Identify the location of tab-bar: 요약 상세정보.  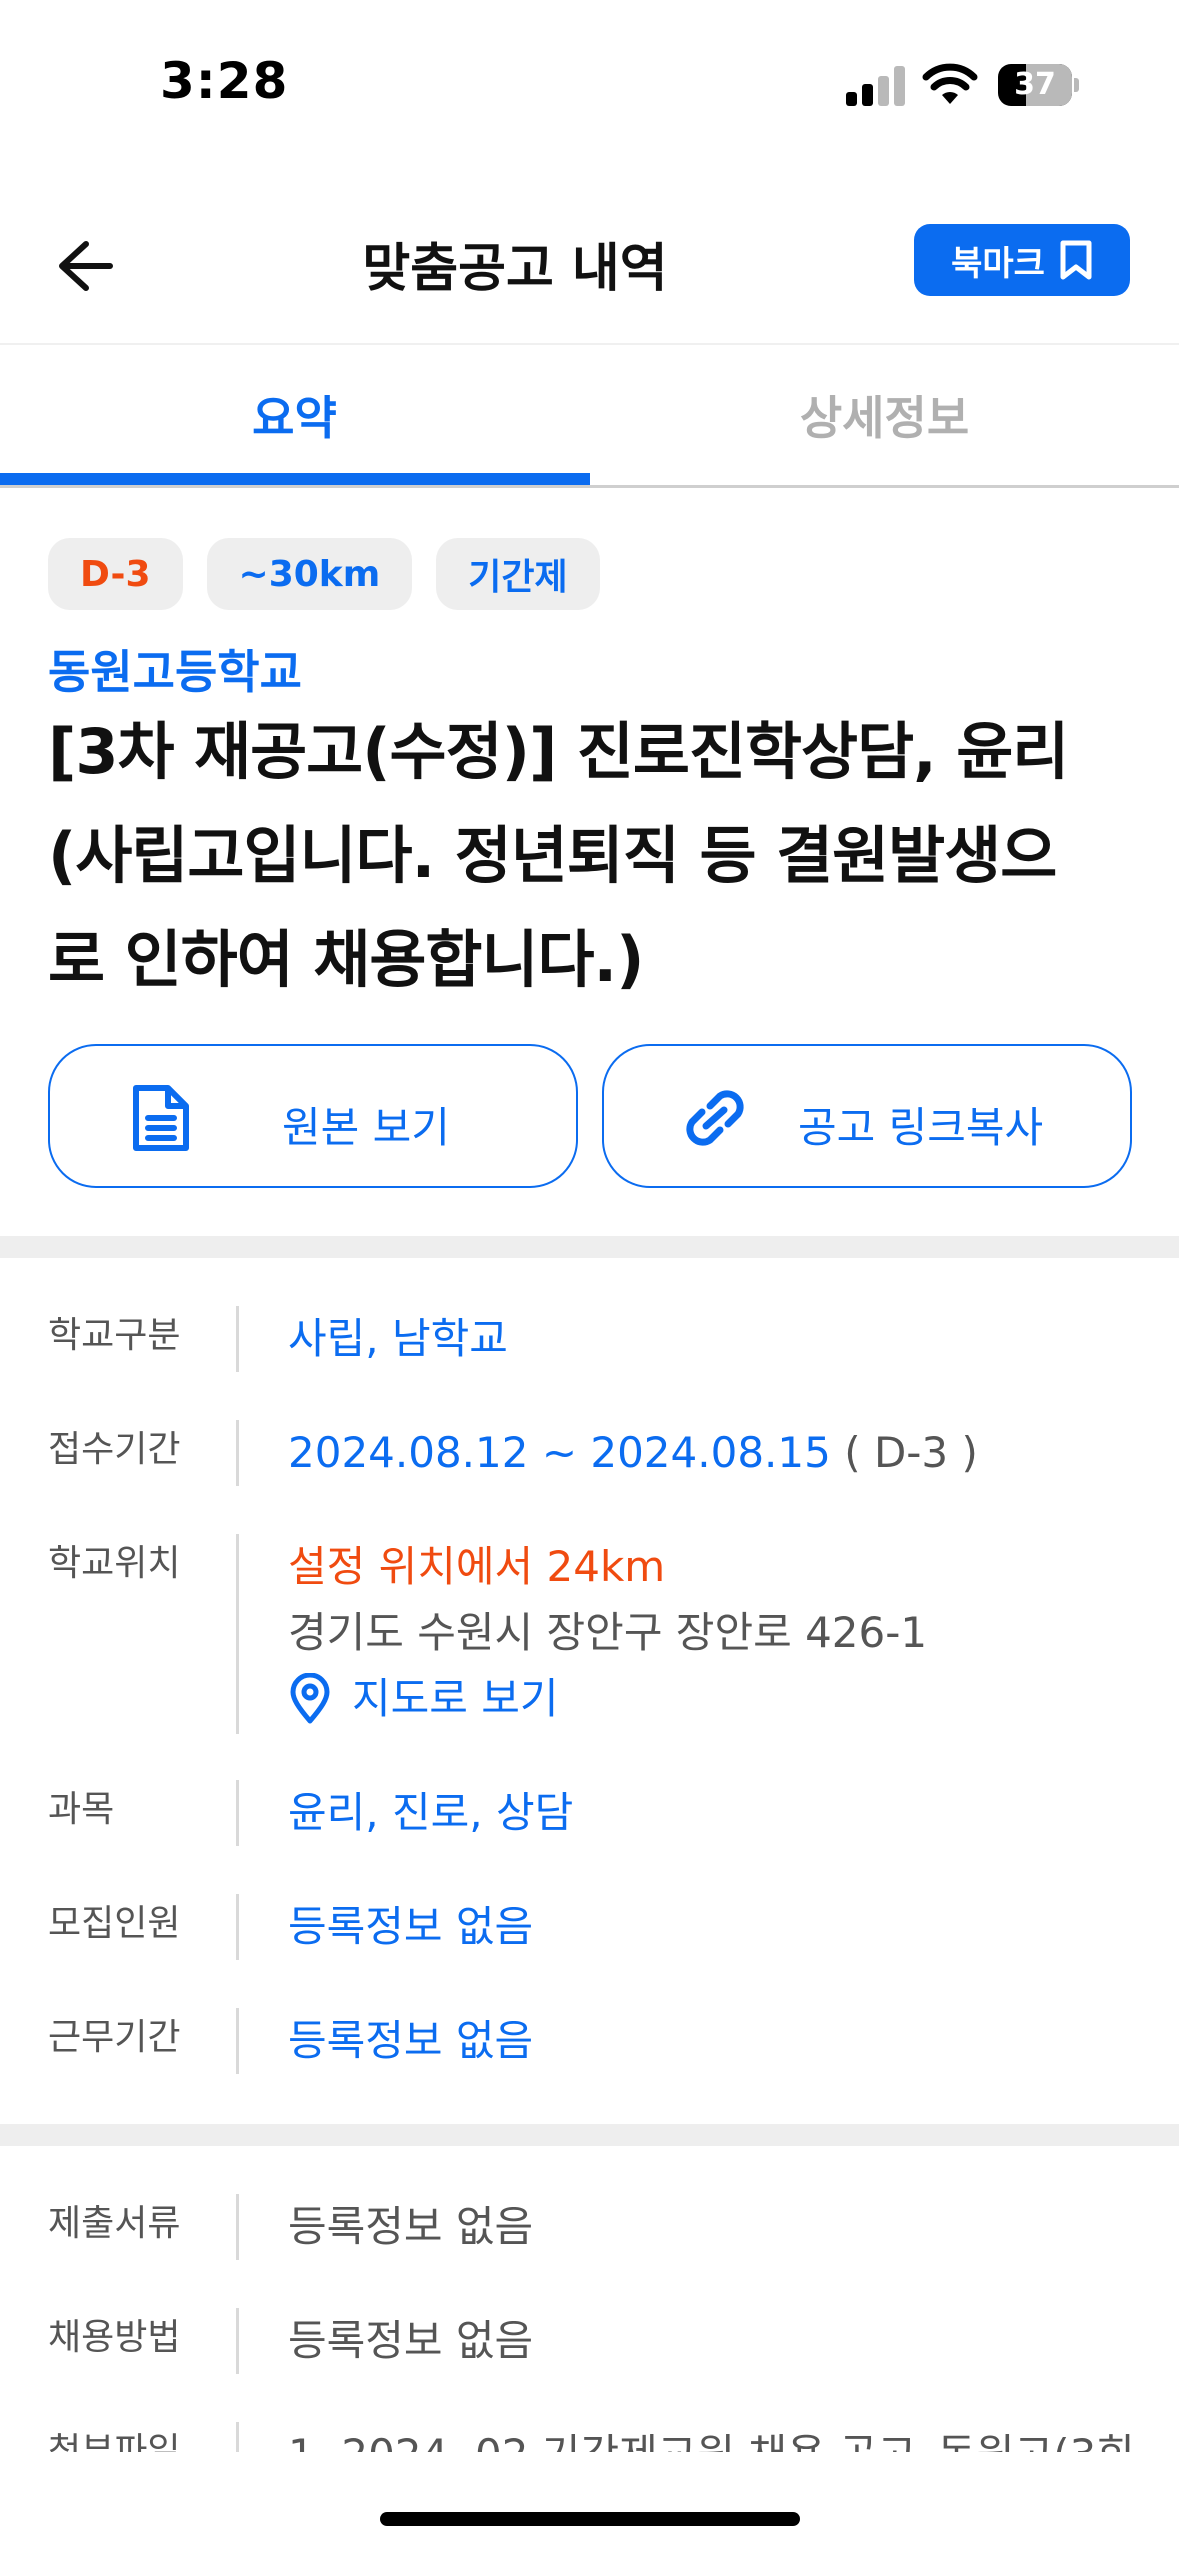
(589, 416).